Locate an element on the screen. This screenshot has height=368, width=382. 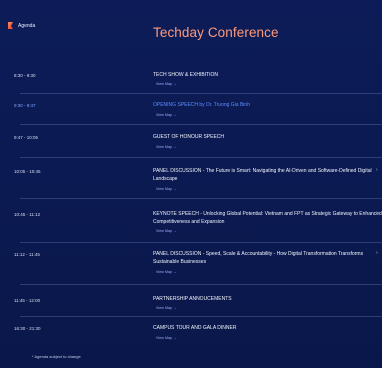
session-title: PARTNERSHIP ANNOUCEMENTS is located at coordinates (192, 299).